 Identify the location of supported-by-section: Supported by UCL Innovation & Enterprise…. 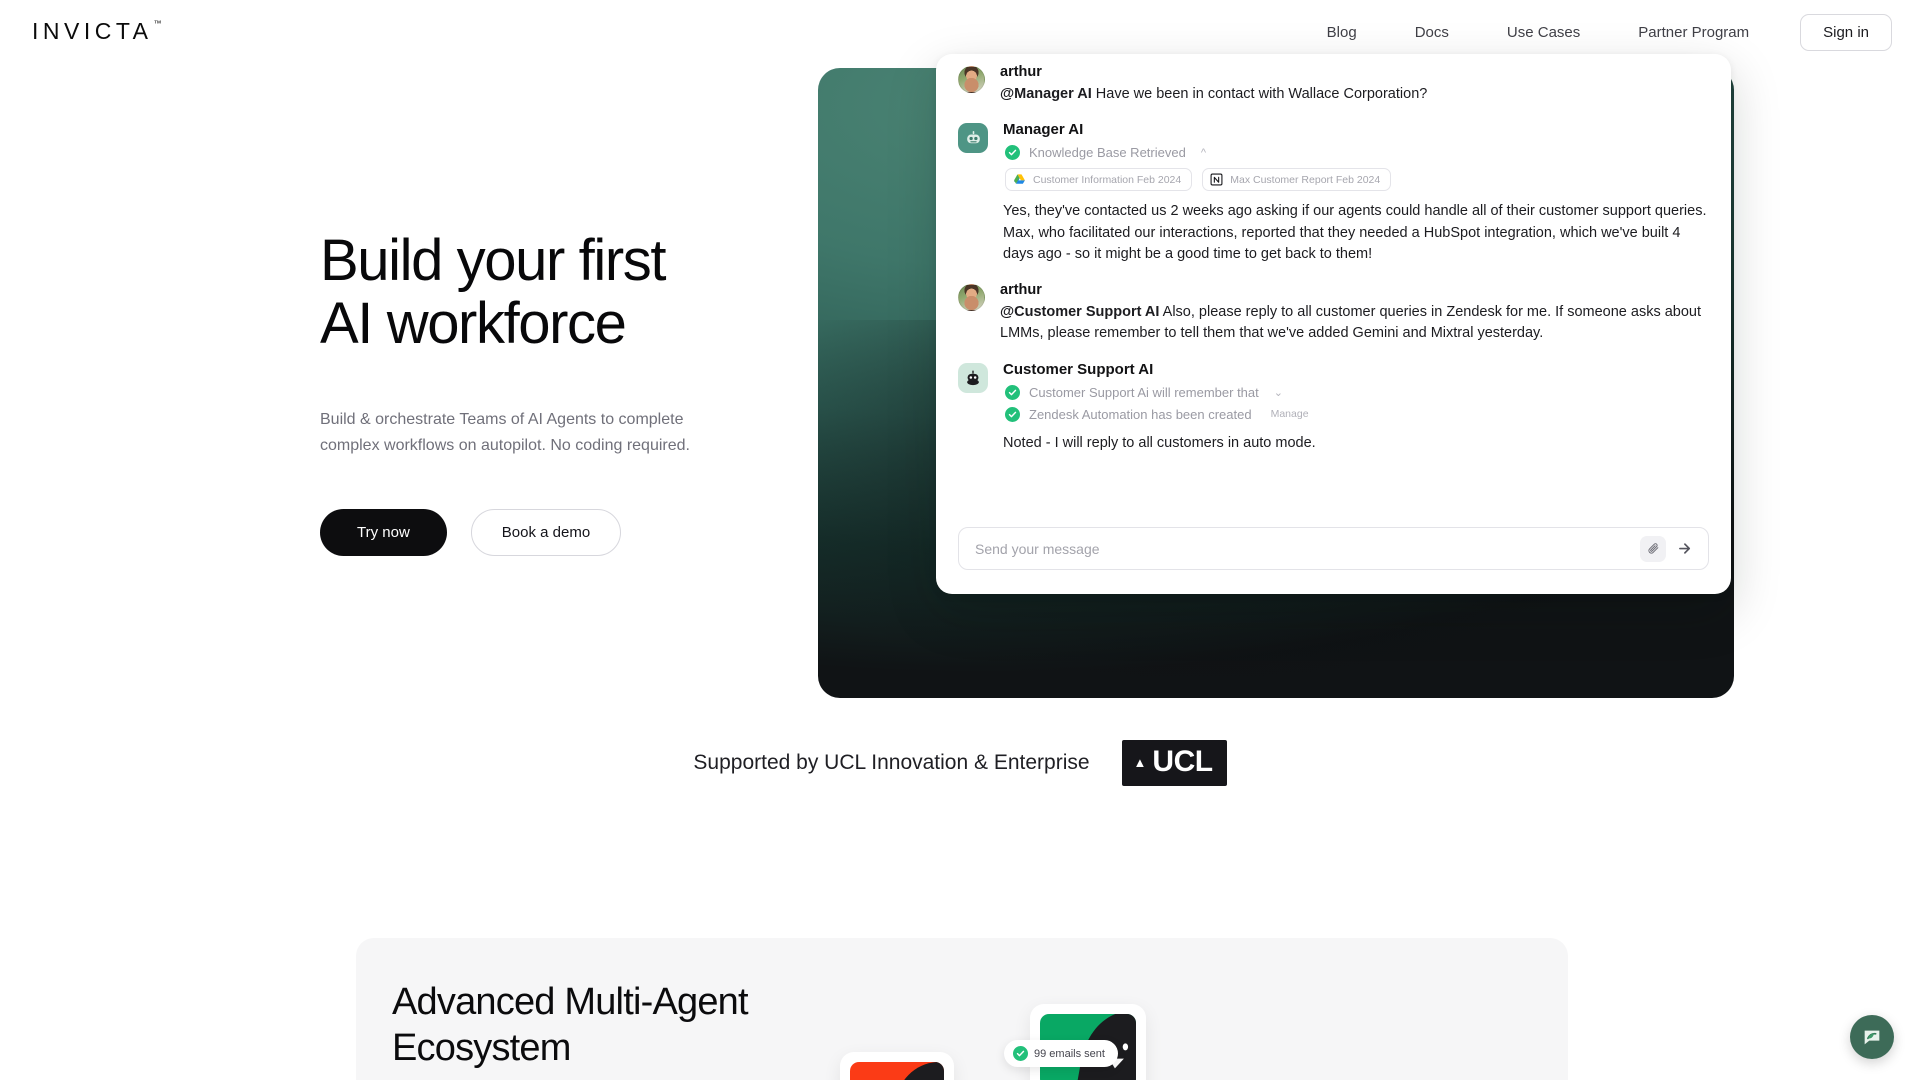
(960, 763).